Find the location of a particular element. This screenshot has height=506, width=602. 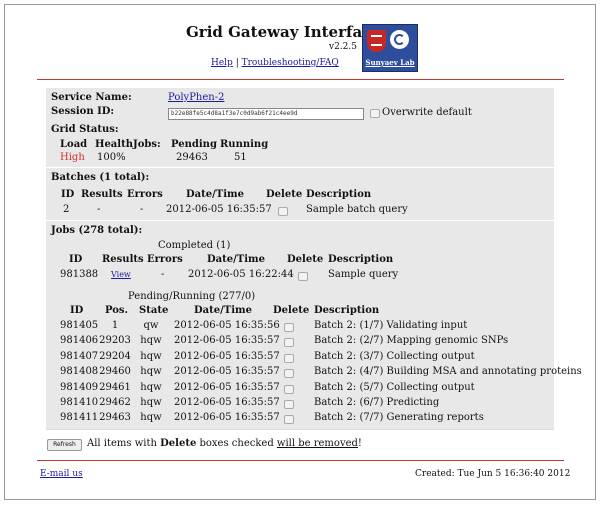

created-timestamp: Created: Tue Jun 5 16:36:40 2012 is located at coordinates (493, 474).